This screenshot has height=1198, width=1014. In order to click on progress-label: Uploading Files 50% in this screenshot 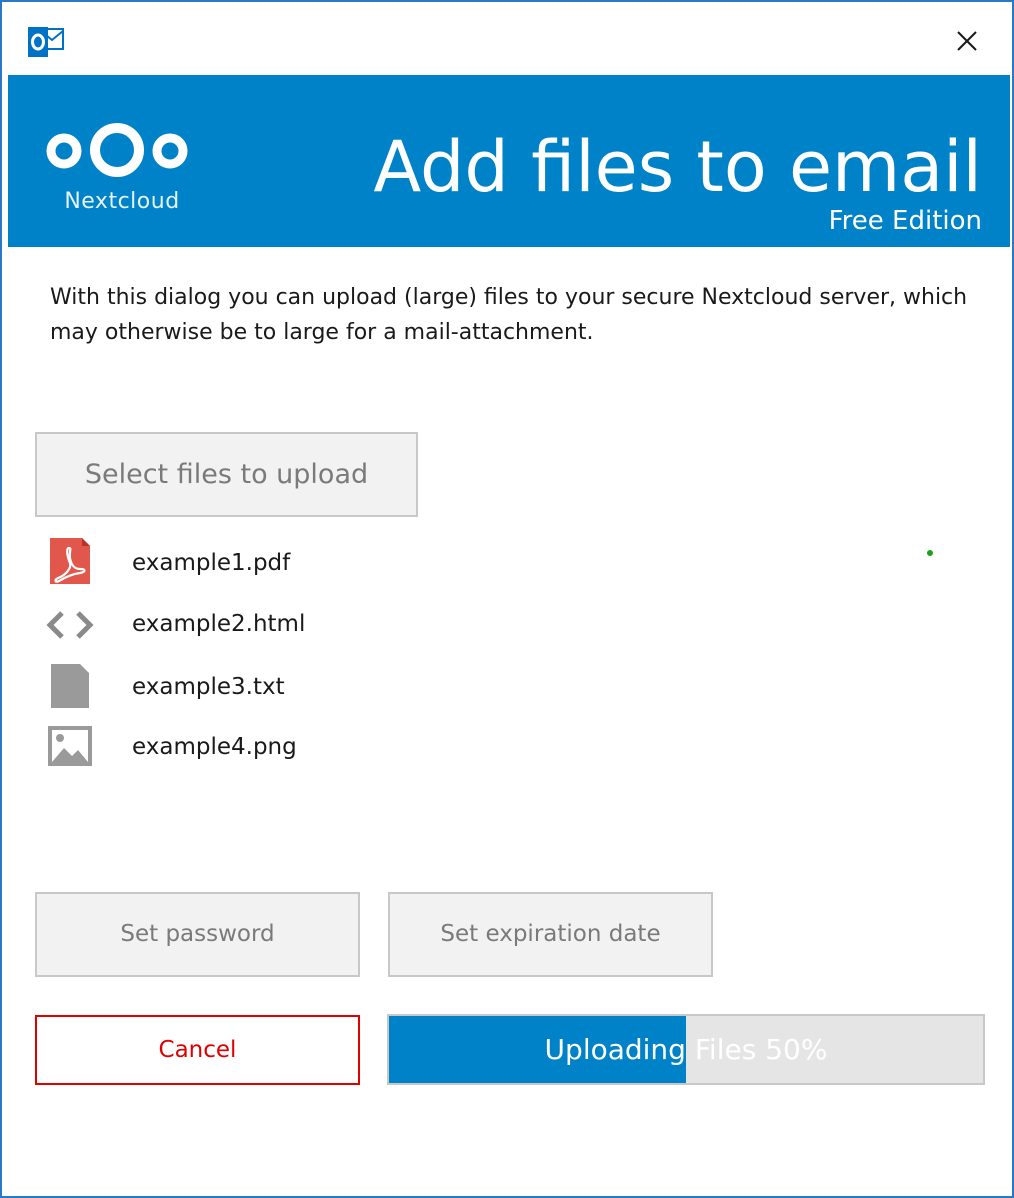, I will do `click(686, 1049)`.